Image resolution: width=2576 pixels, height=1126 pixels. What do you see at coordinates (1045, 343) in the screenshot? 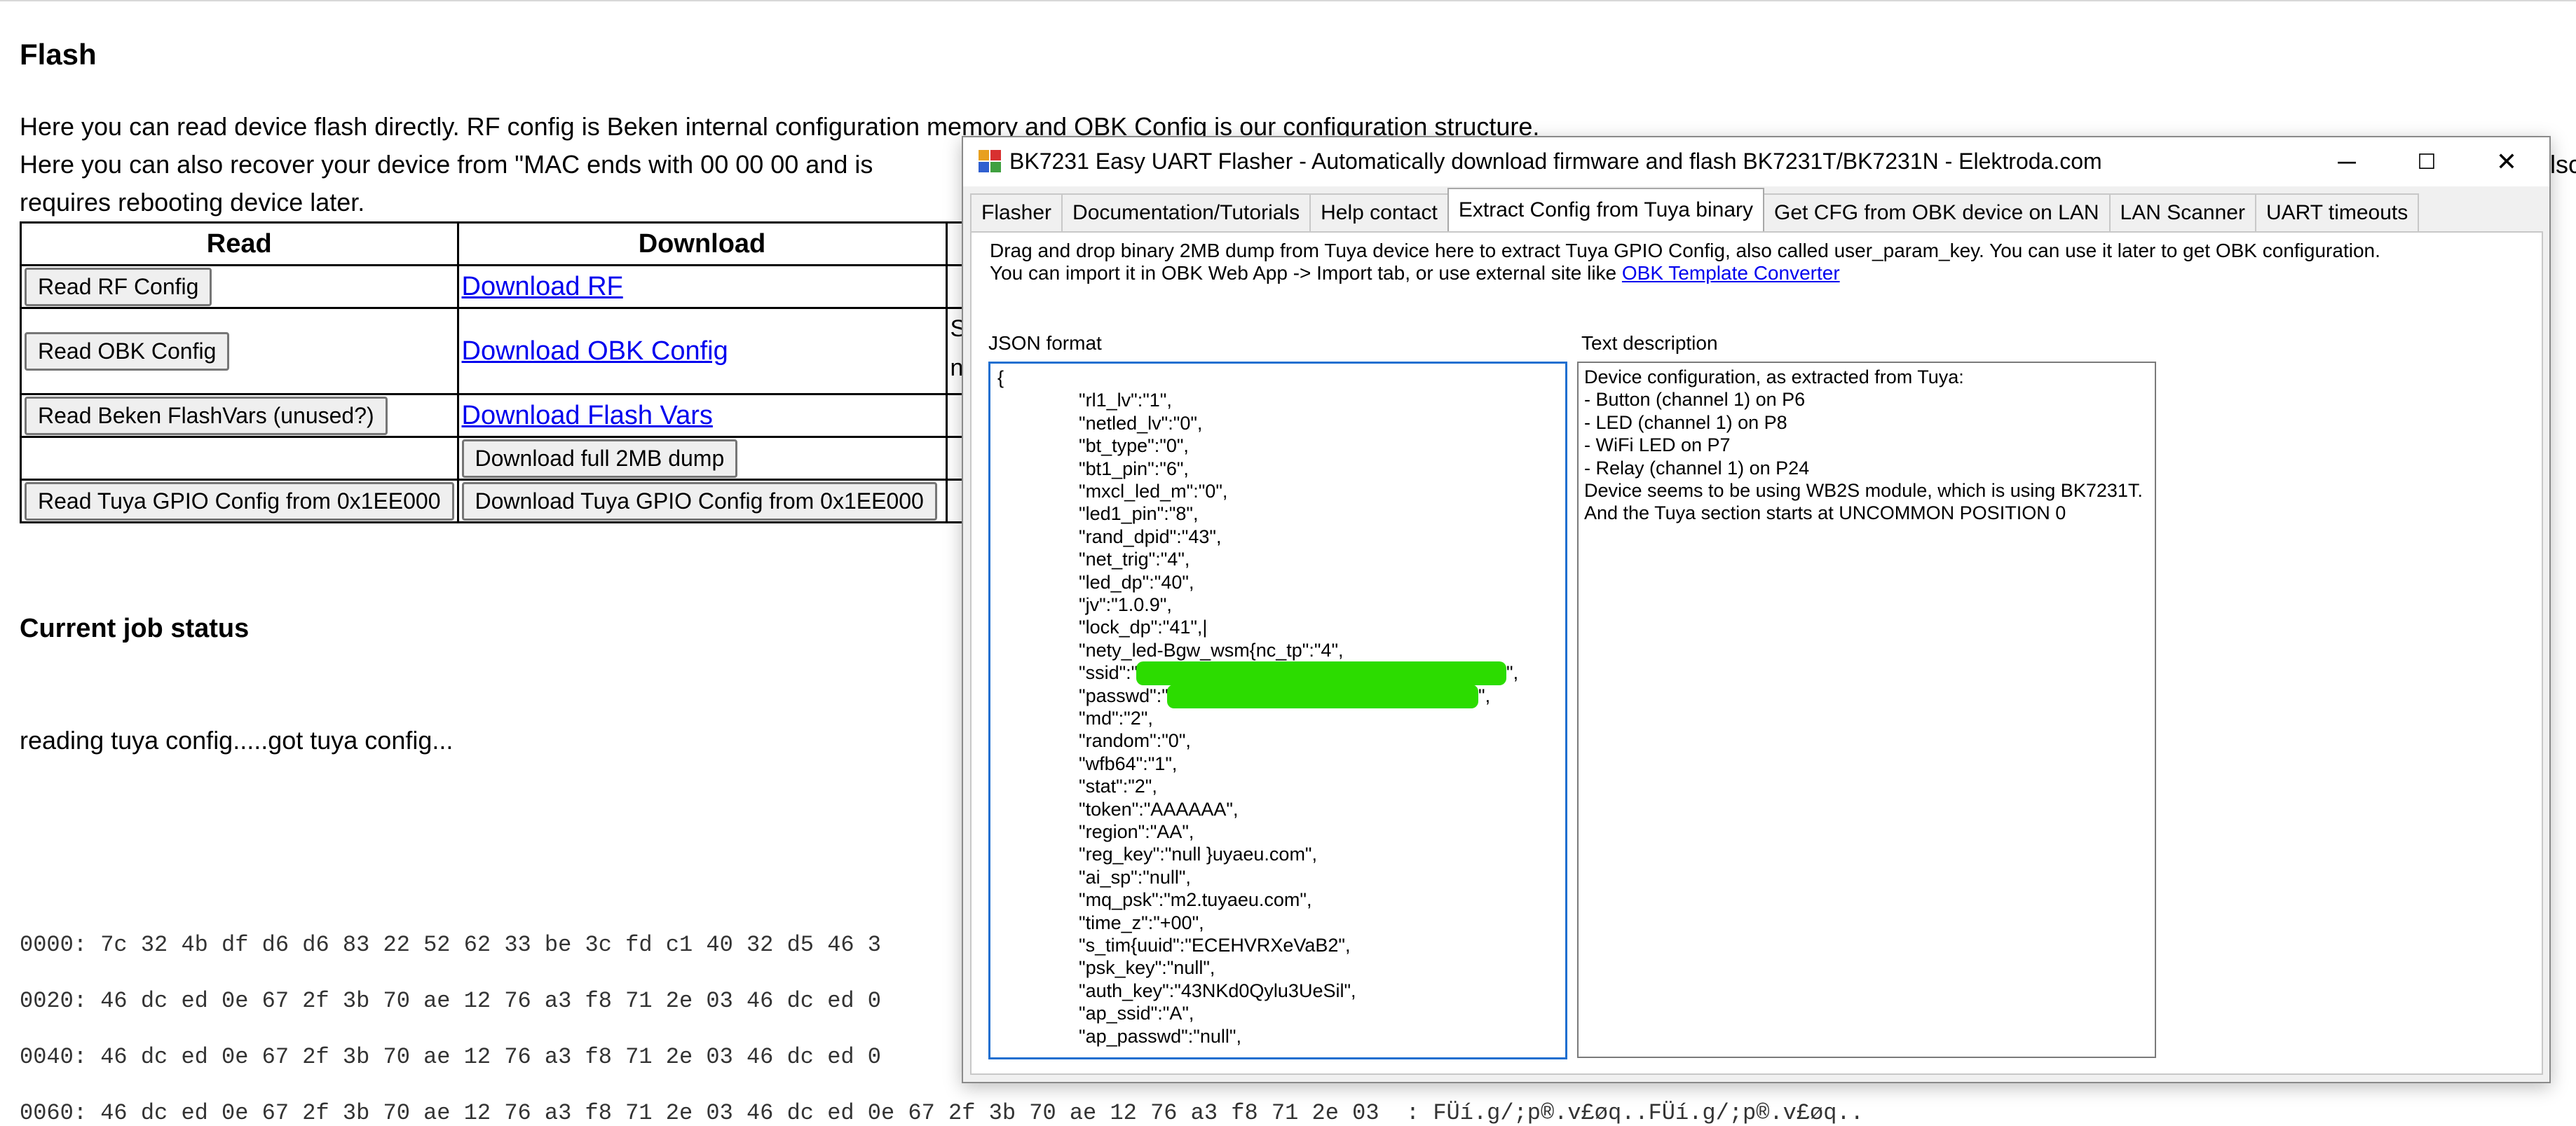
I see `json-format-label: JSON format` at bounding box center [1045, 343].